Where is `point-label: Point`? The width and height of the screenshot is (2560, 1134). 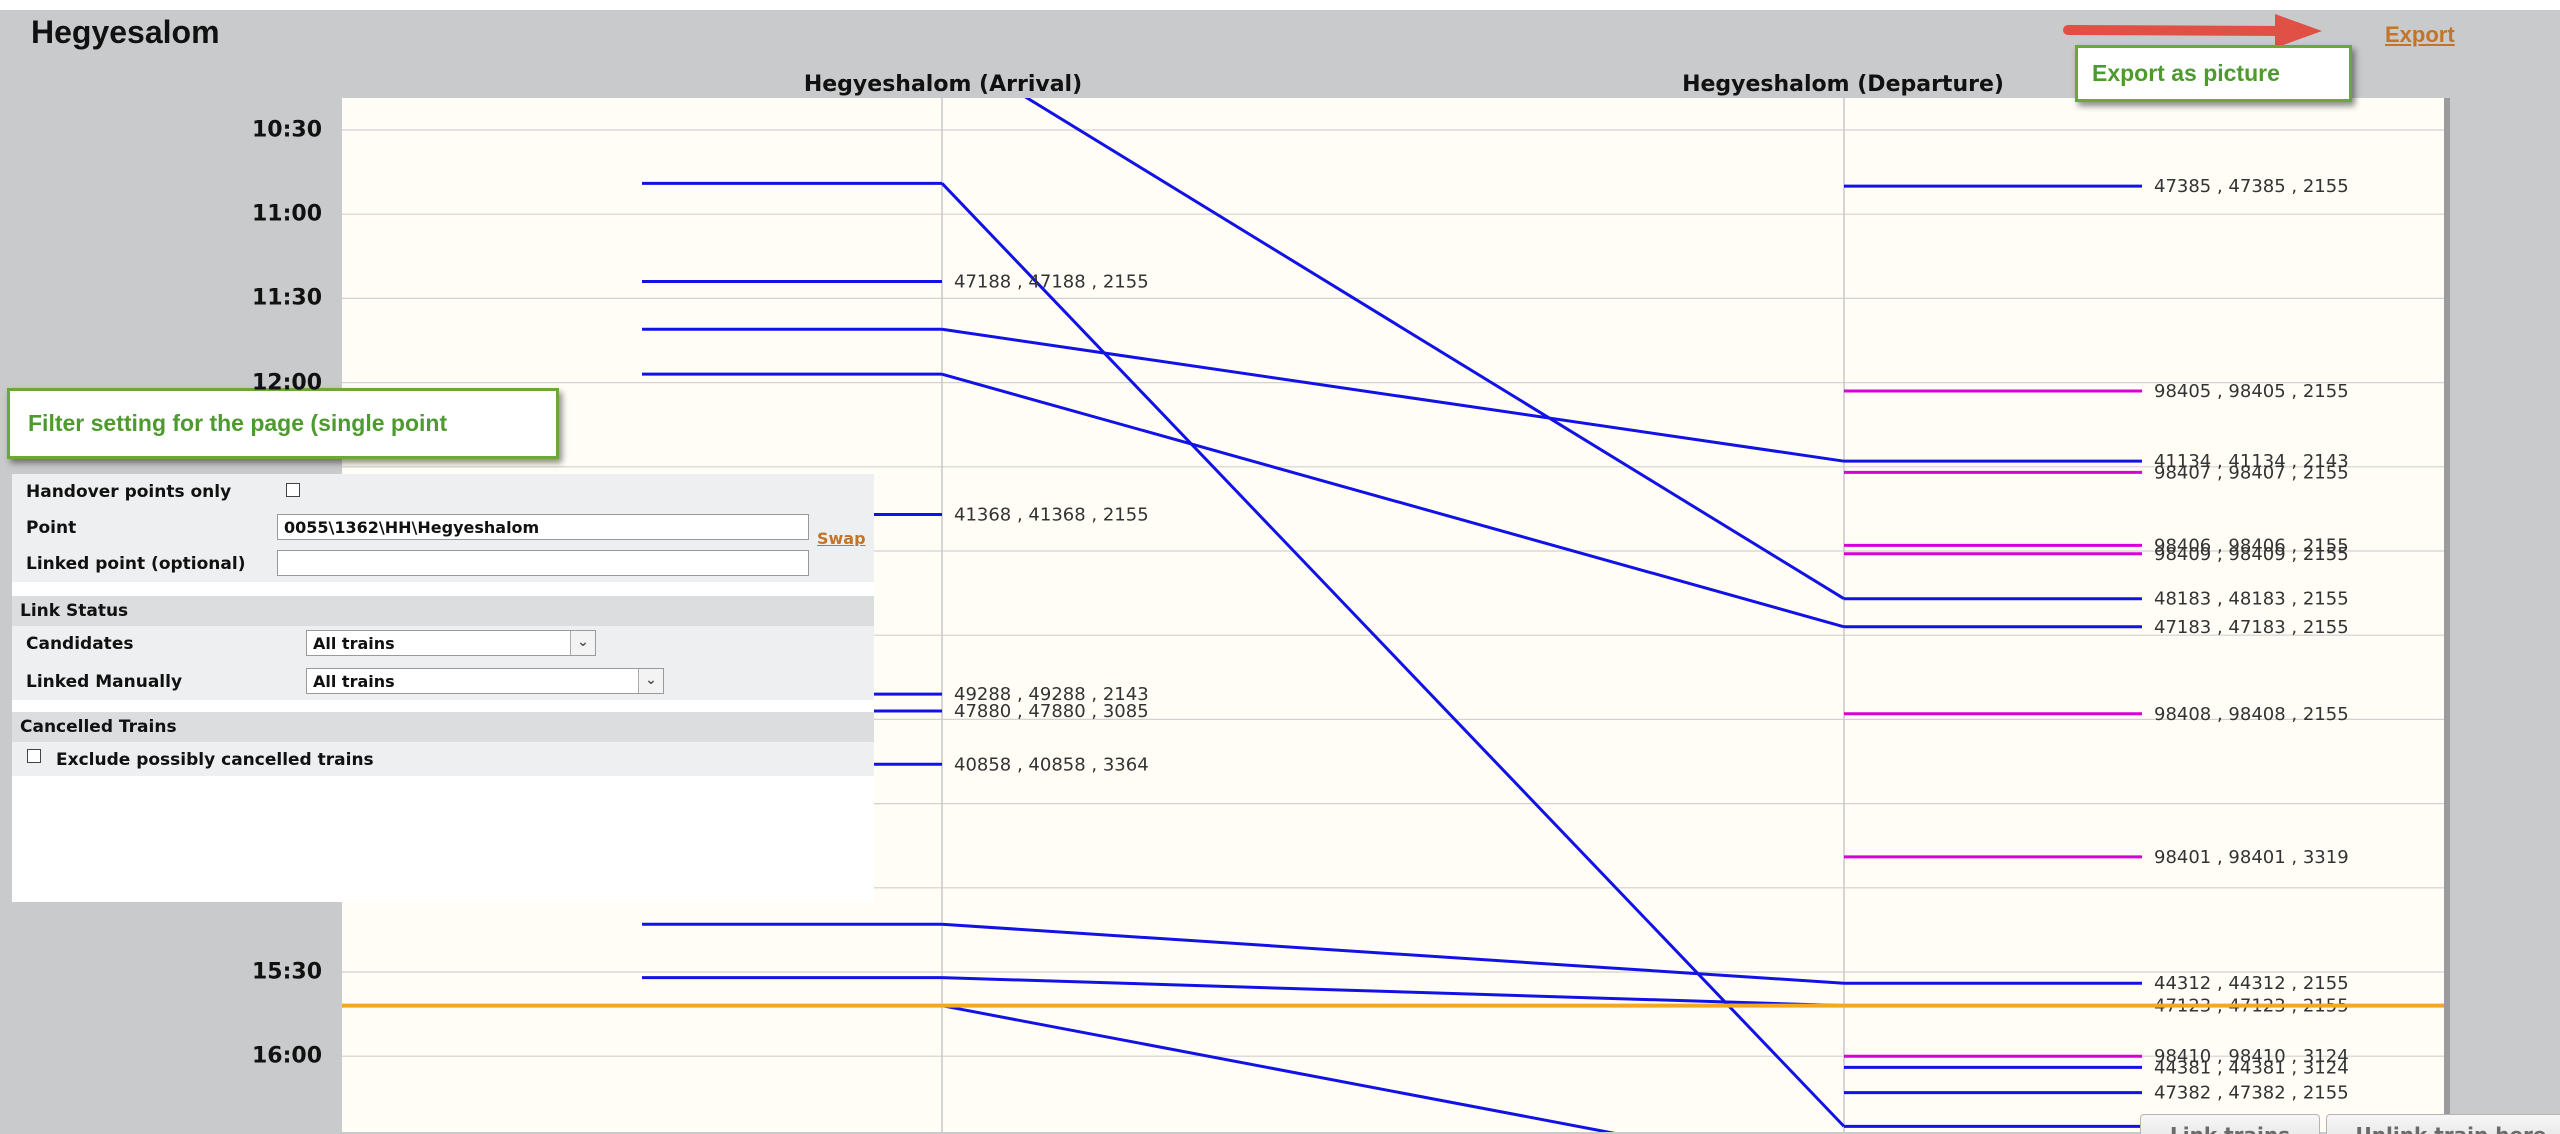 point-label: Point is located at coordinates (51, 528).